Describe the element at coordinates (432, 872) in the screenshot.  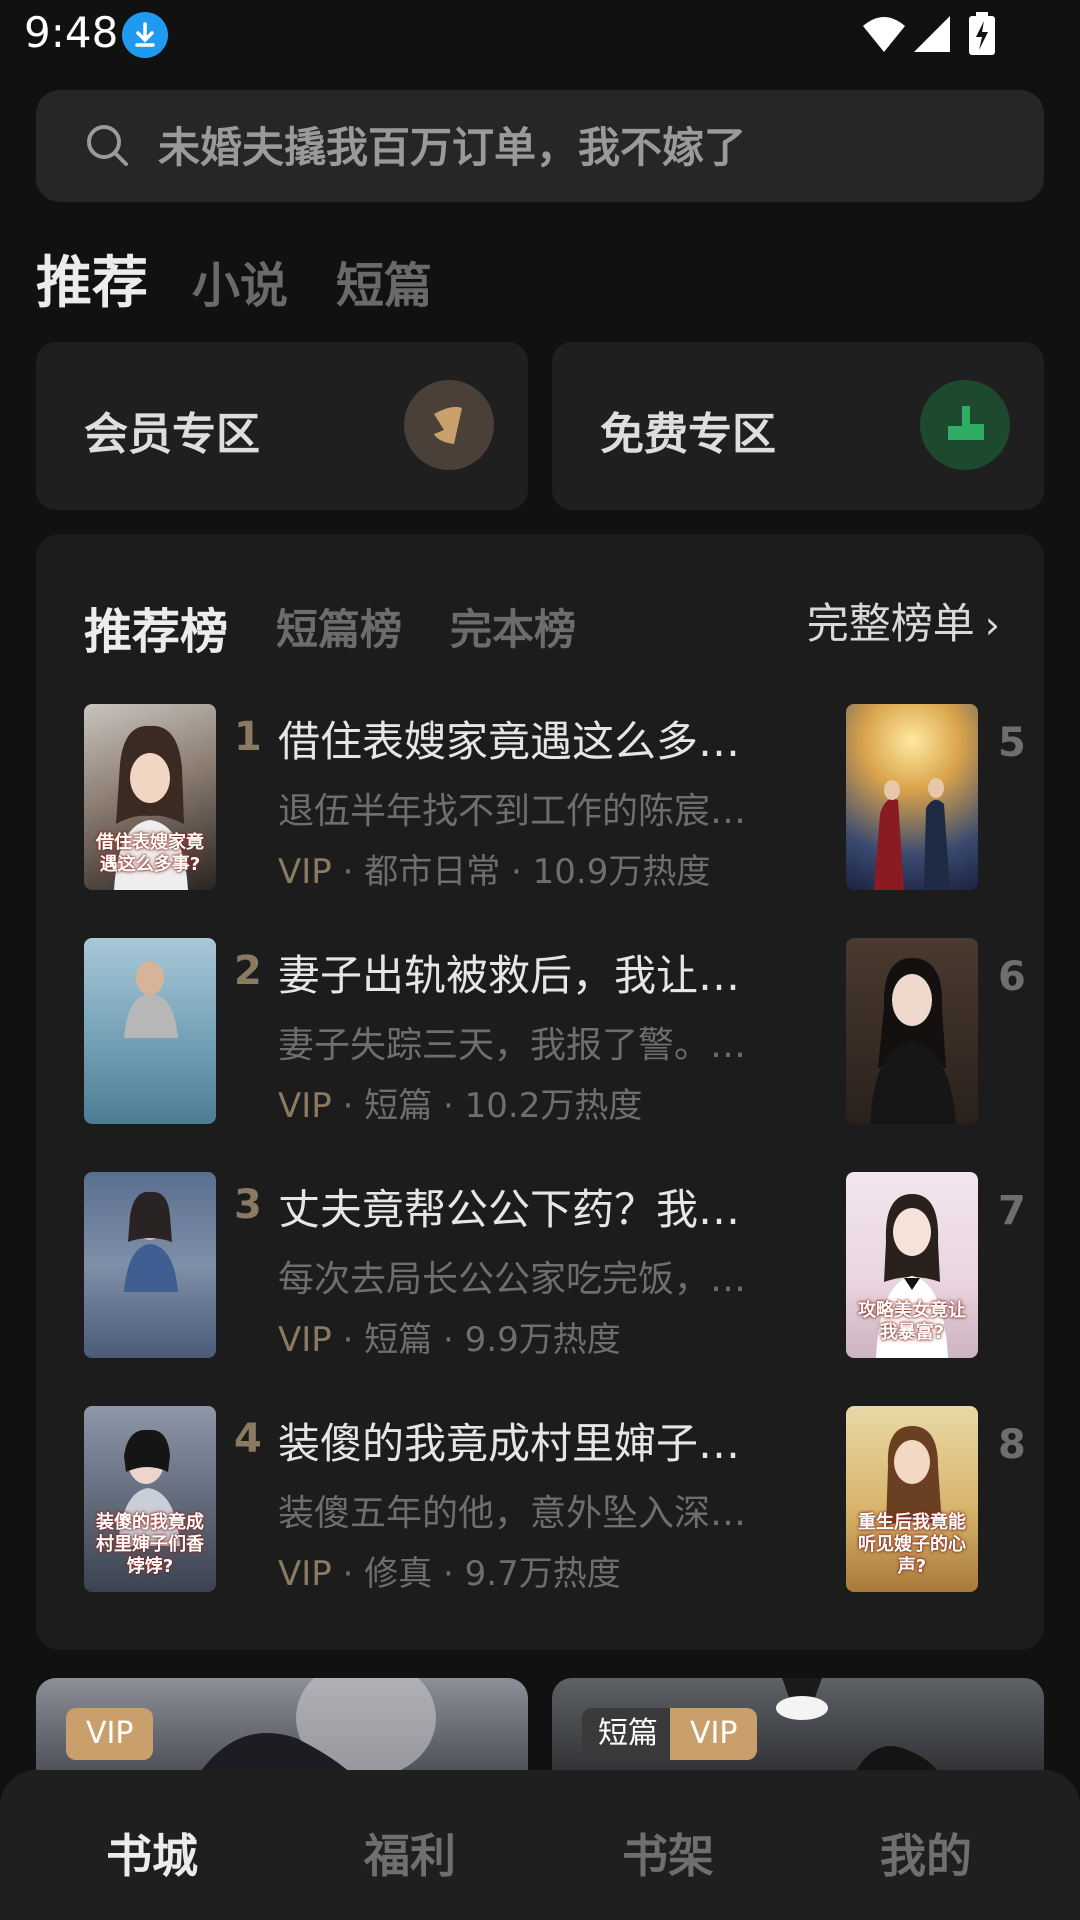
I see `book-category: 都市日常` at that location.